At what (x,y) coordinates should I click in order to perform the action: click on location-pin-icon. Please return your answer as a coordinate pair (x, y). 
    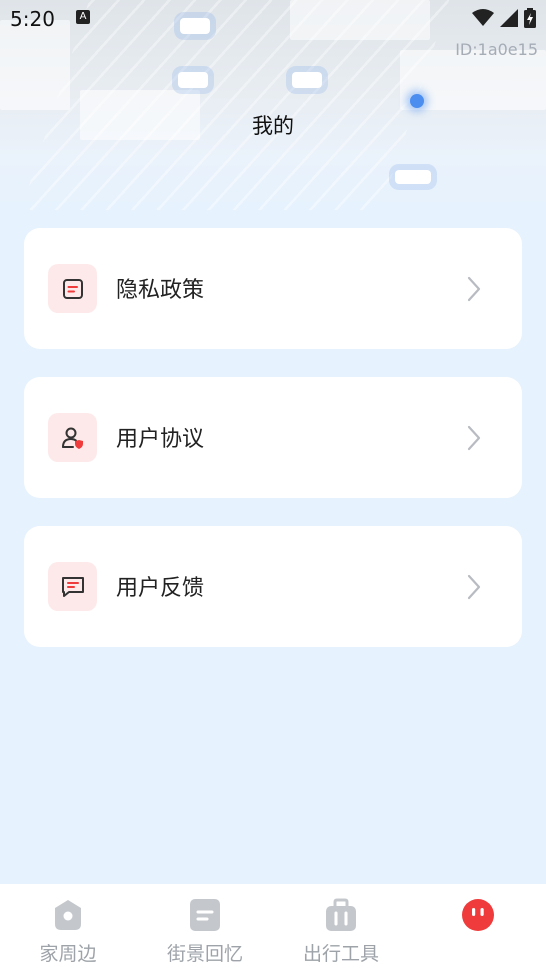
    Looking at the image, I should click on (68, 915).